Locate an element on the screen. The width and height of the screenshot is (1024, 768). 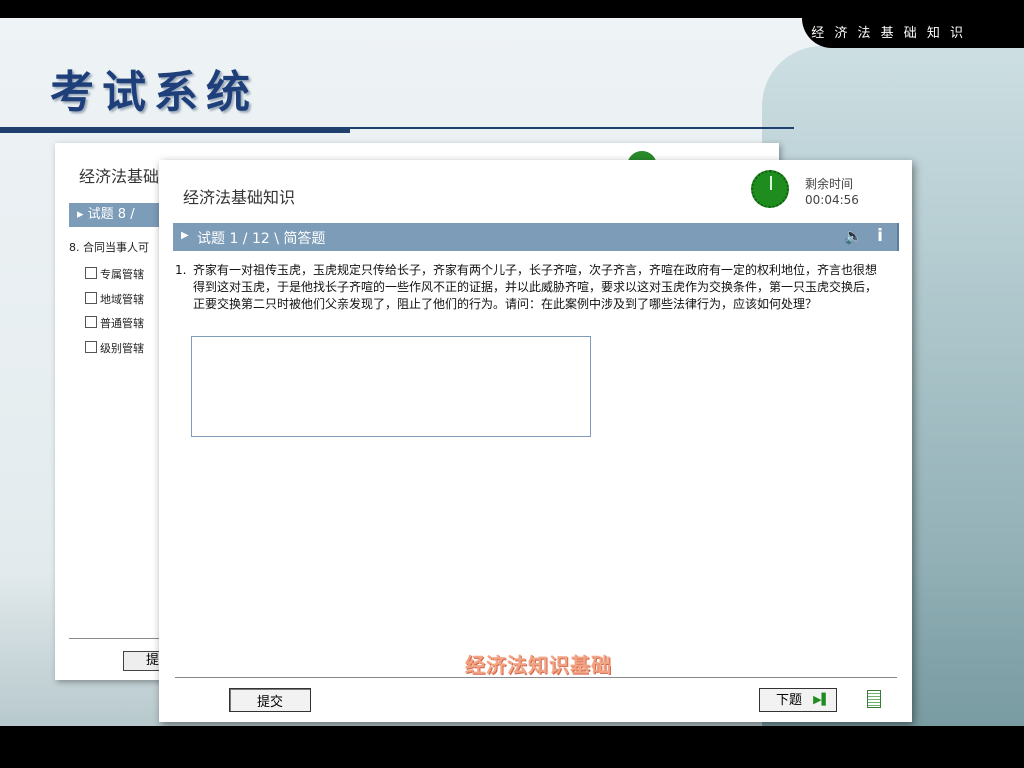
course-title: 经 济 法 基 础 知 识 is located at coordinates (888, 33).